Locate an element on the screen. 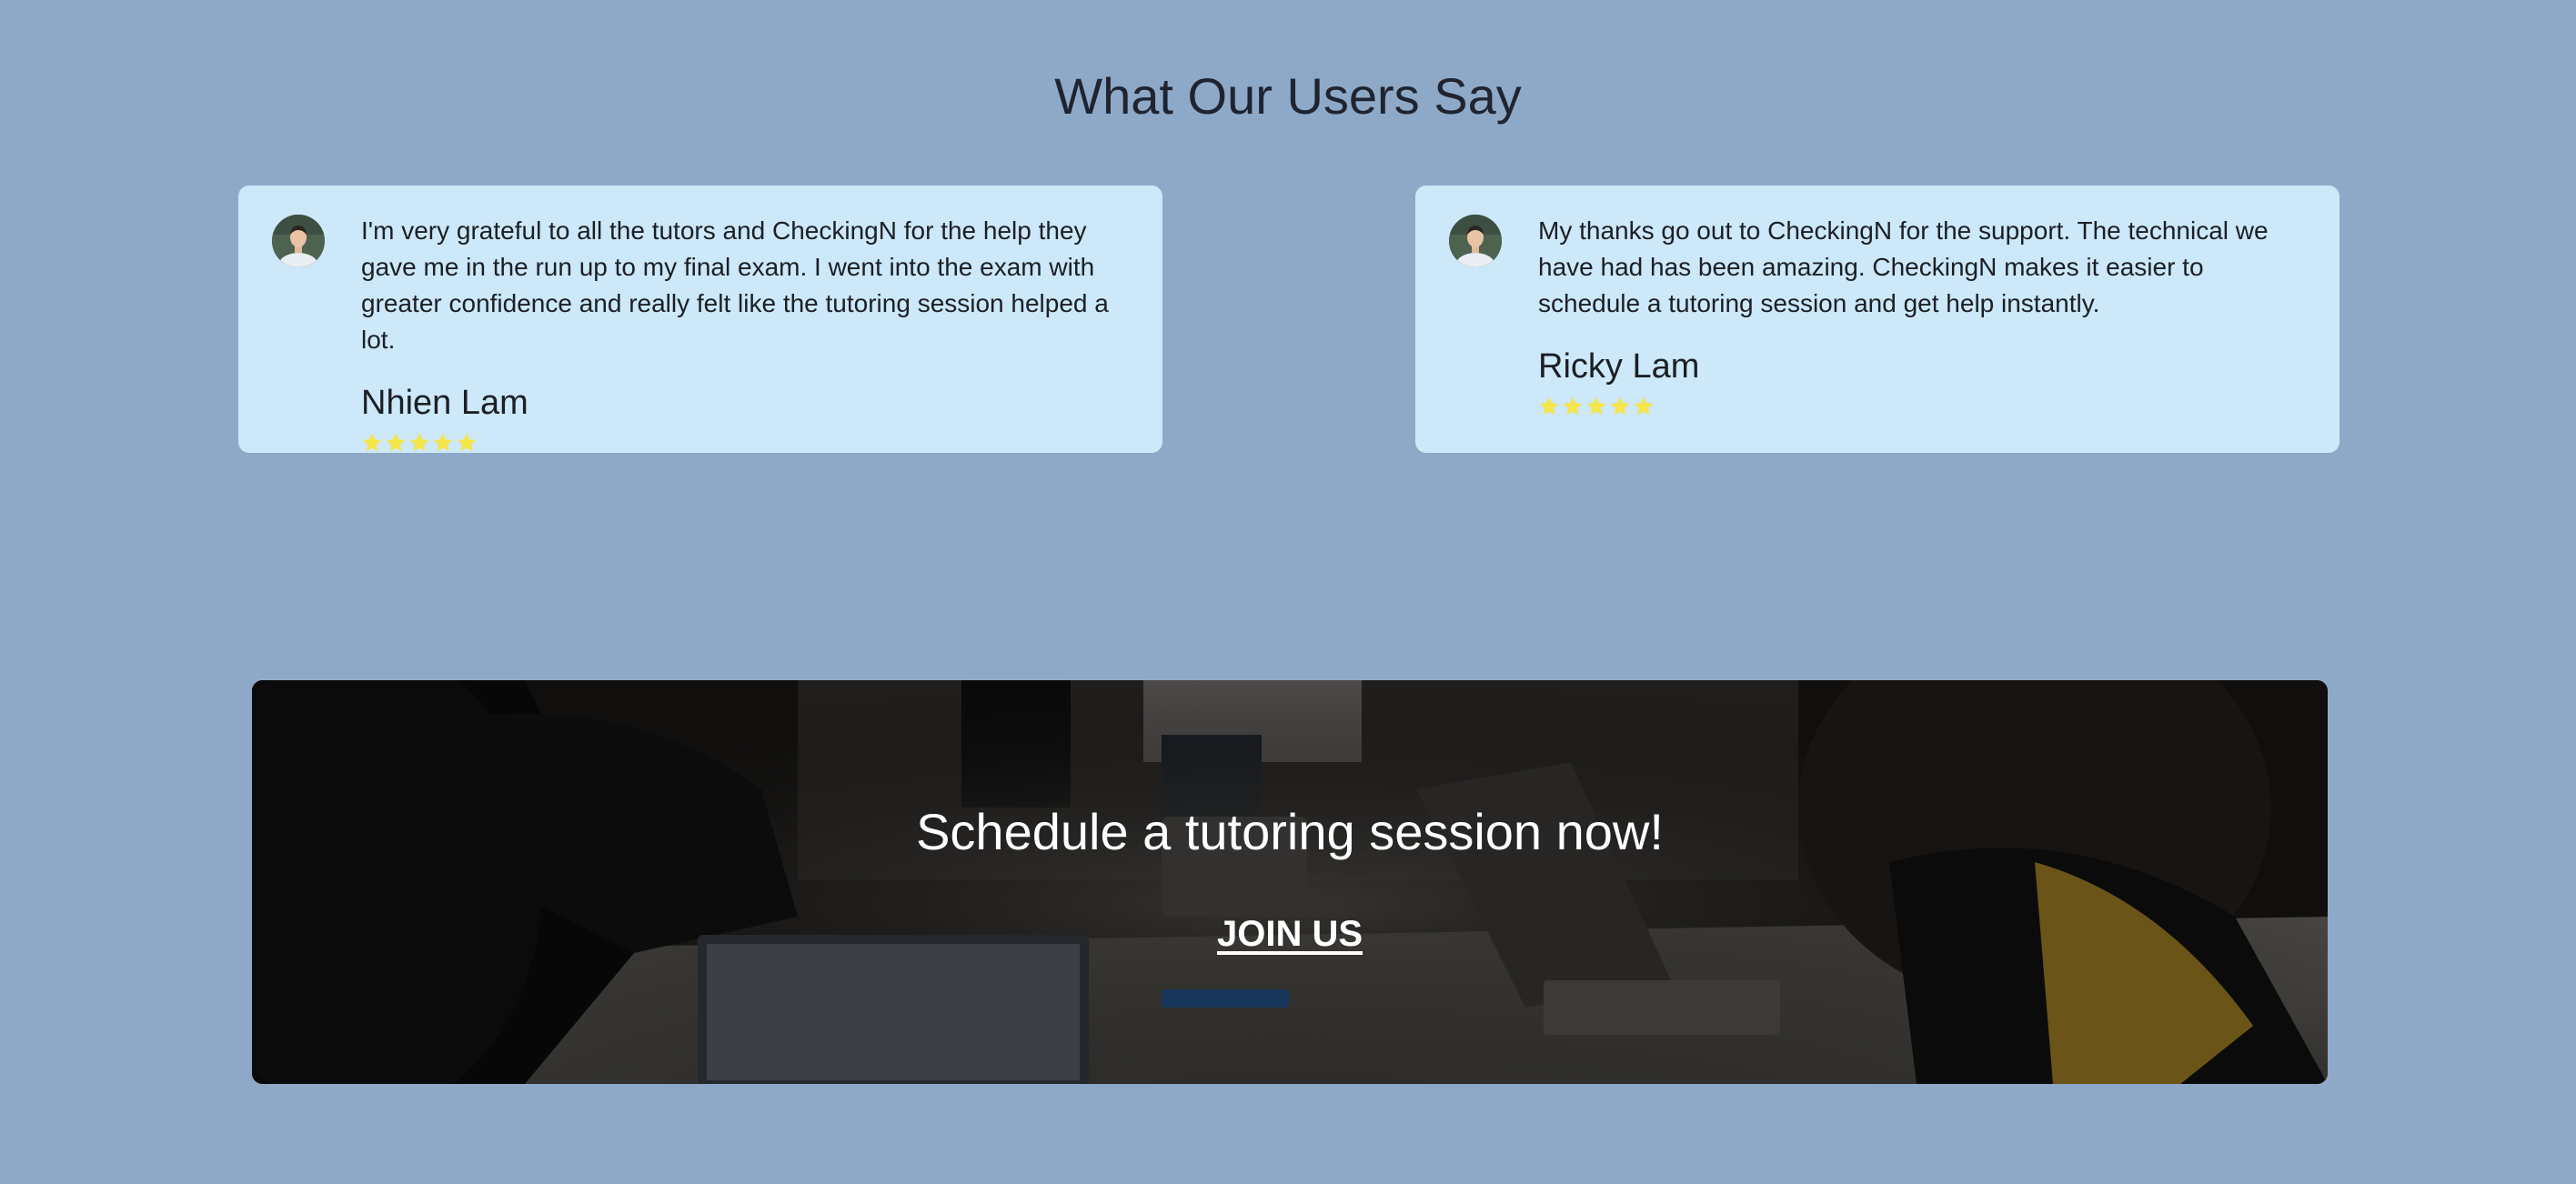  testimonial-author: Nhien Lam is located at coordinates (444, 403).